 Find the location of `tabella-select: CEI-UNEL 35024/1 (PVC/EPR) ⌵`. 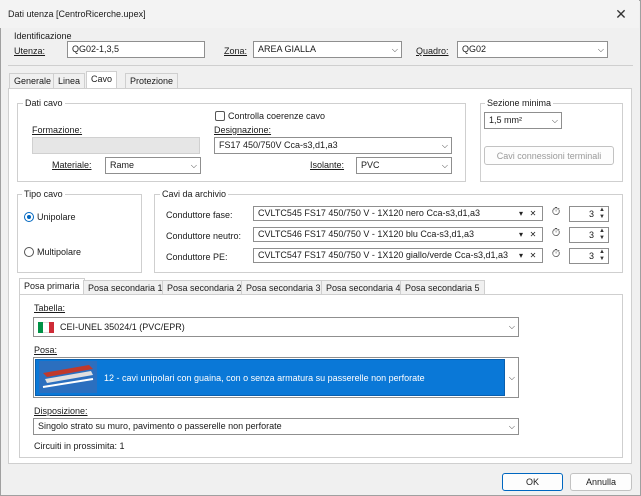

tabella-select: CEI-UNEL 35024/1 (PVC/EPR) ⌵ is located at coordinates (276, 327).